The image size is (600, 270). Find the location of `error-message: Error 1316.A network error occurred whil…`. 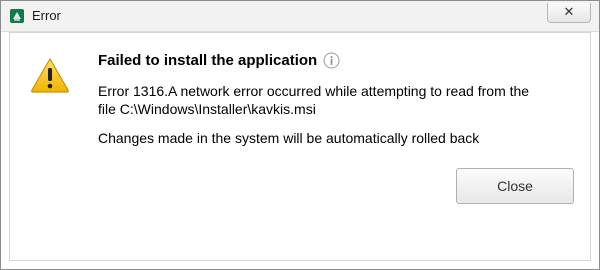

error-message: Error 1316.A network error occurred whil… is located at coordinates (338, 100).